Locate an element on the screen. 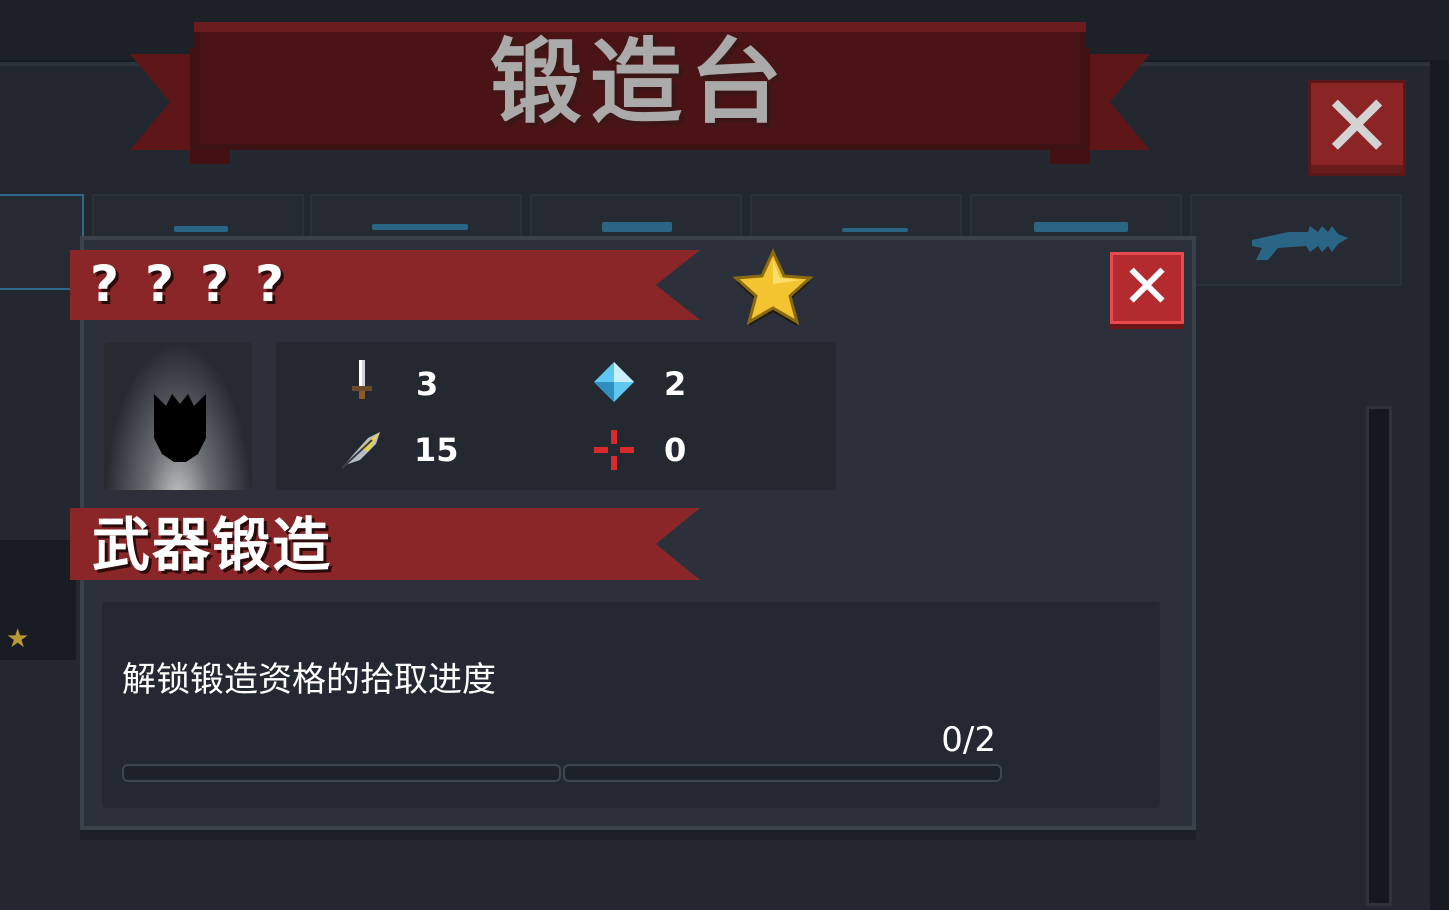  progress-count: 0/2 is located at coordinates (968, 740).